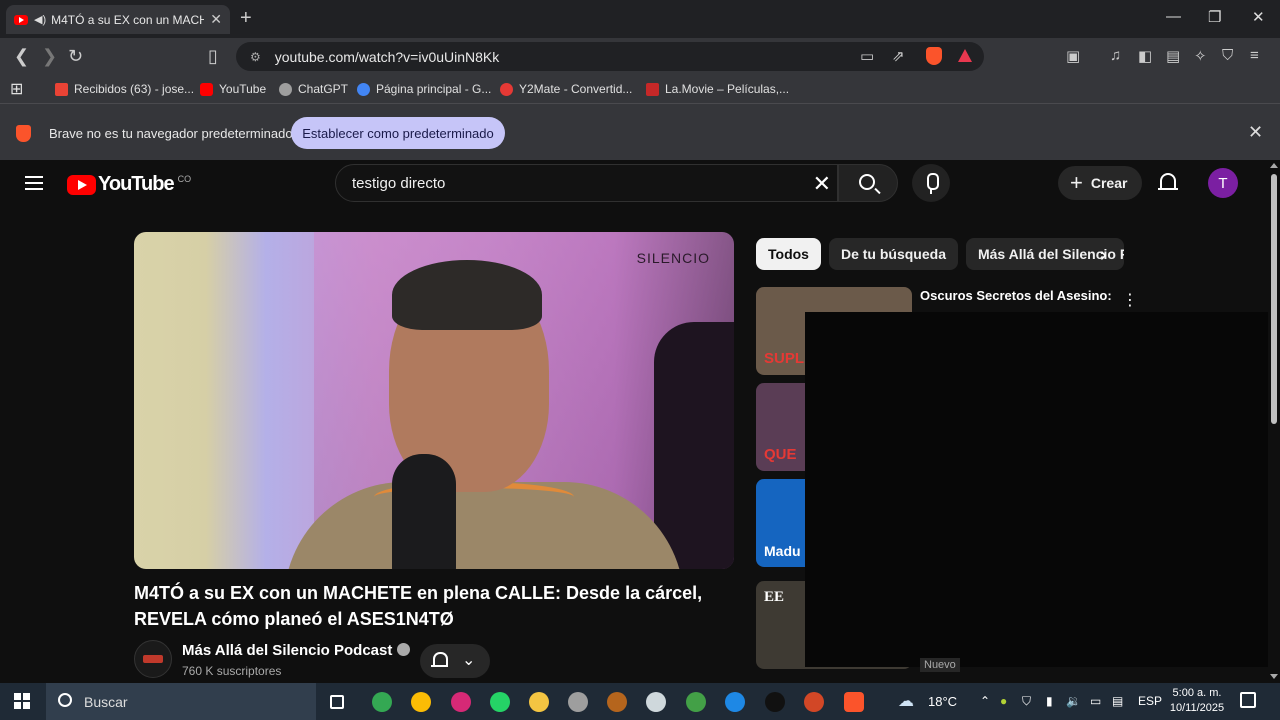 The image size is (1280, 720). Describe the element at coordinates (1258, 17) in the screenshot. I see `close-window-icon: ✕` at that location.